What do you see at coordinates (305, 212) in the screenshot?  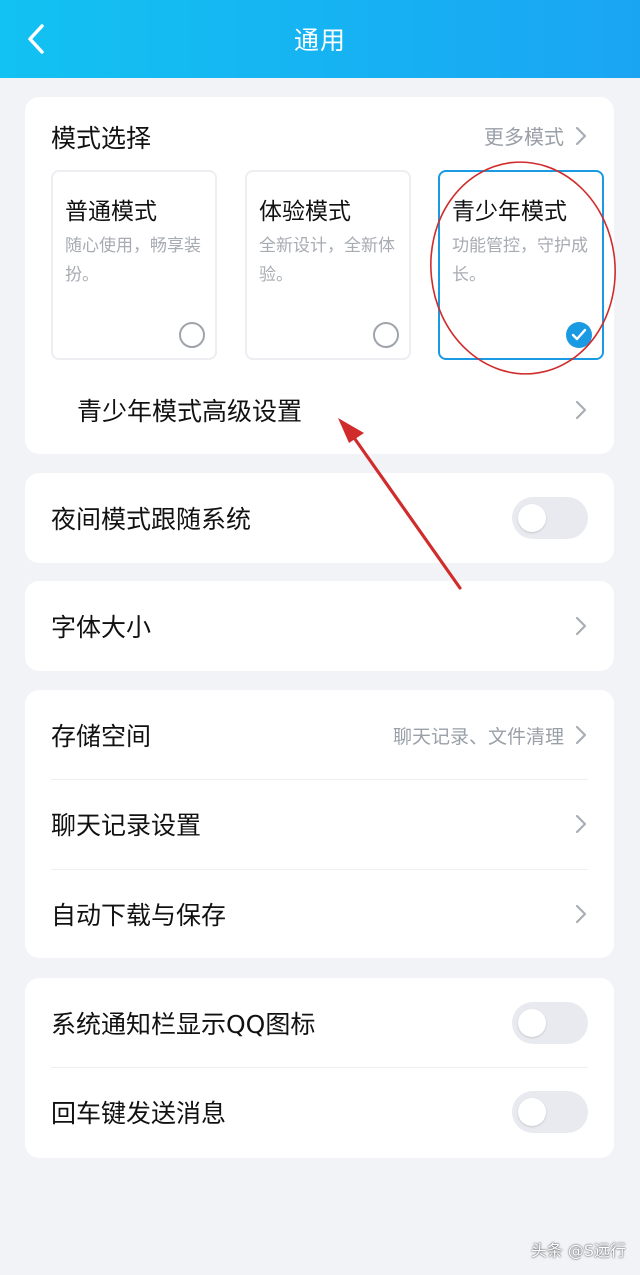 I see `mode-name: 体验模式` at bounding box center [305, 212].